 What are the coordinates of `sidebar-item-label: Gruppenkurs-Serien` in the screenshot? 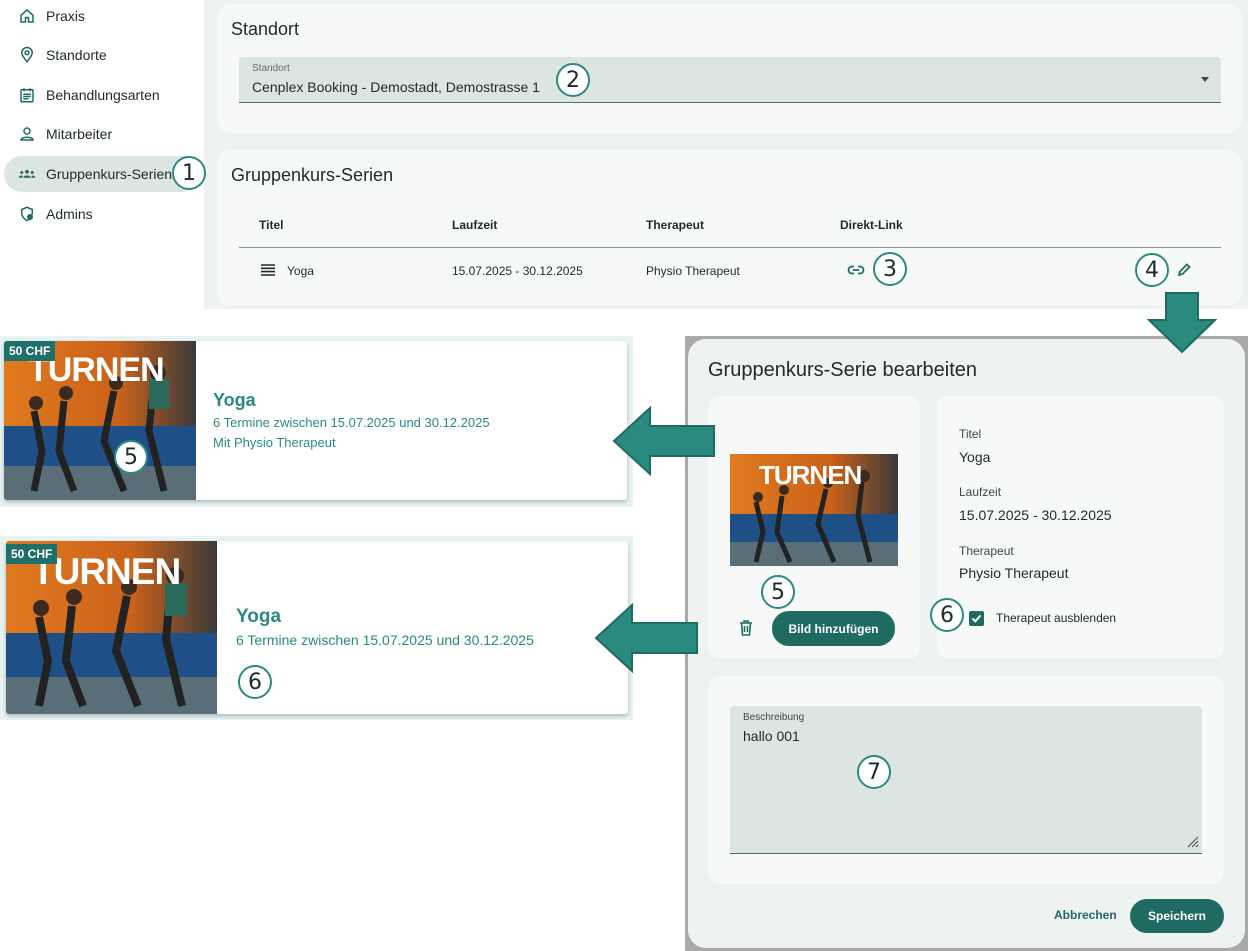 It's located at (109, 174).